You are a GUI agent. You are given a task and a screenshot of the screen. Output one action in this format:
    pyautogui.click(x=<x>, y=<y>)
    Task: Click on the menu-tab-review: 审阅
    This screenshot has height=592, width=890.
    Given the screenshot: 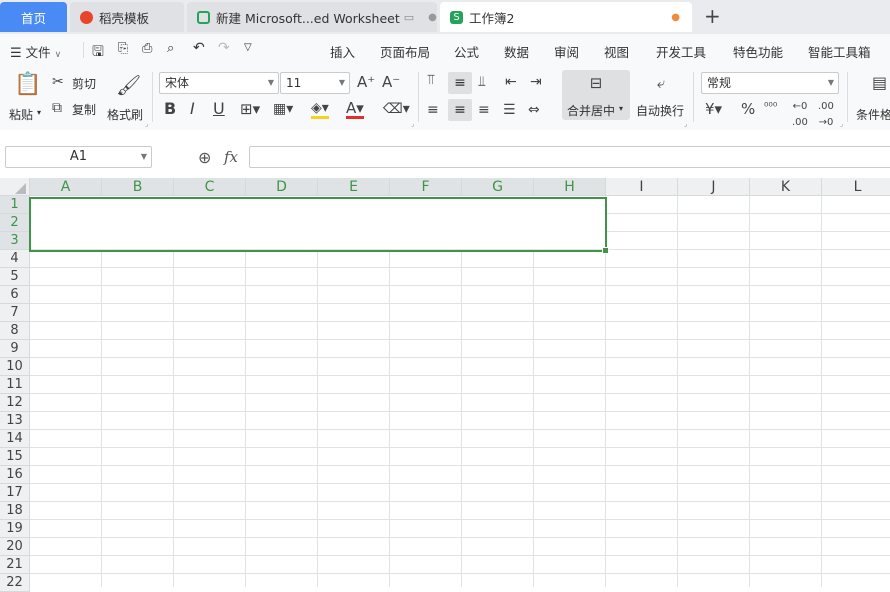 What is the action you would take?
    pyautogui.click(x=566, y=51)
    